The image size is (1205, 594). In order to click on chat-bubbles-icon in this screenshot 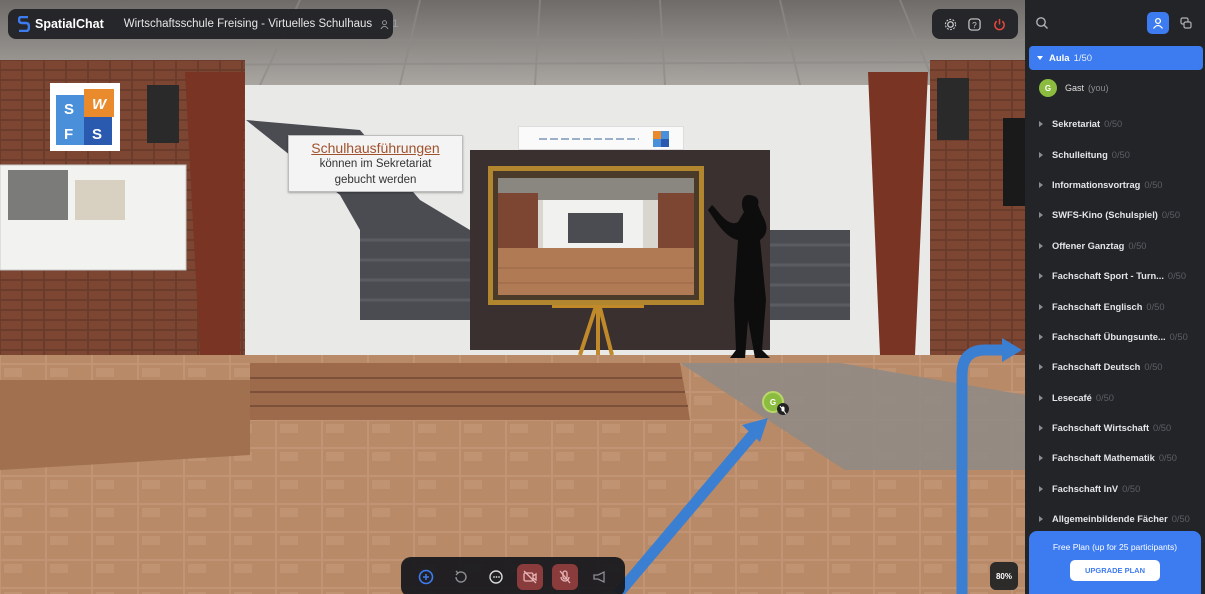, I will do `click(1186, 23)`.